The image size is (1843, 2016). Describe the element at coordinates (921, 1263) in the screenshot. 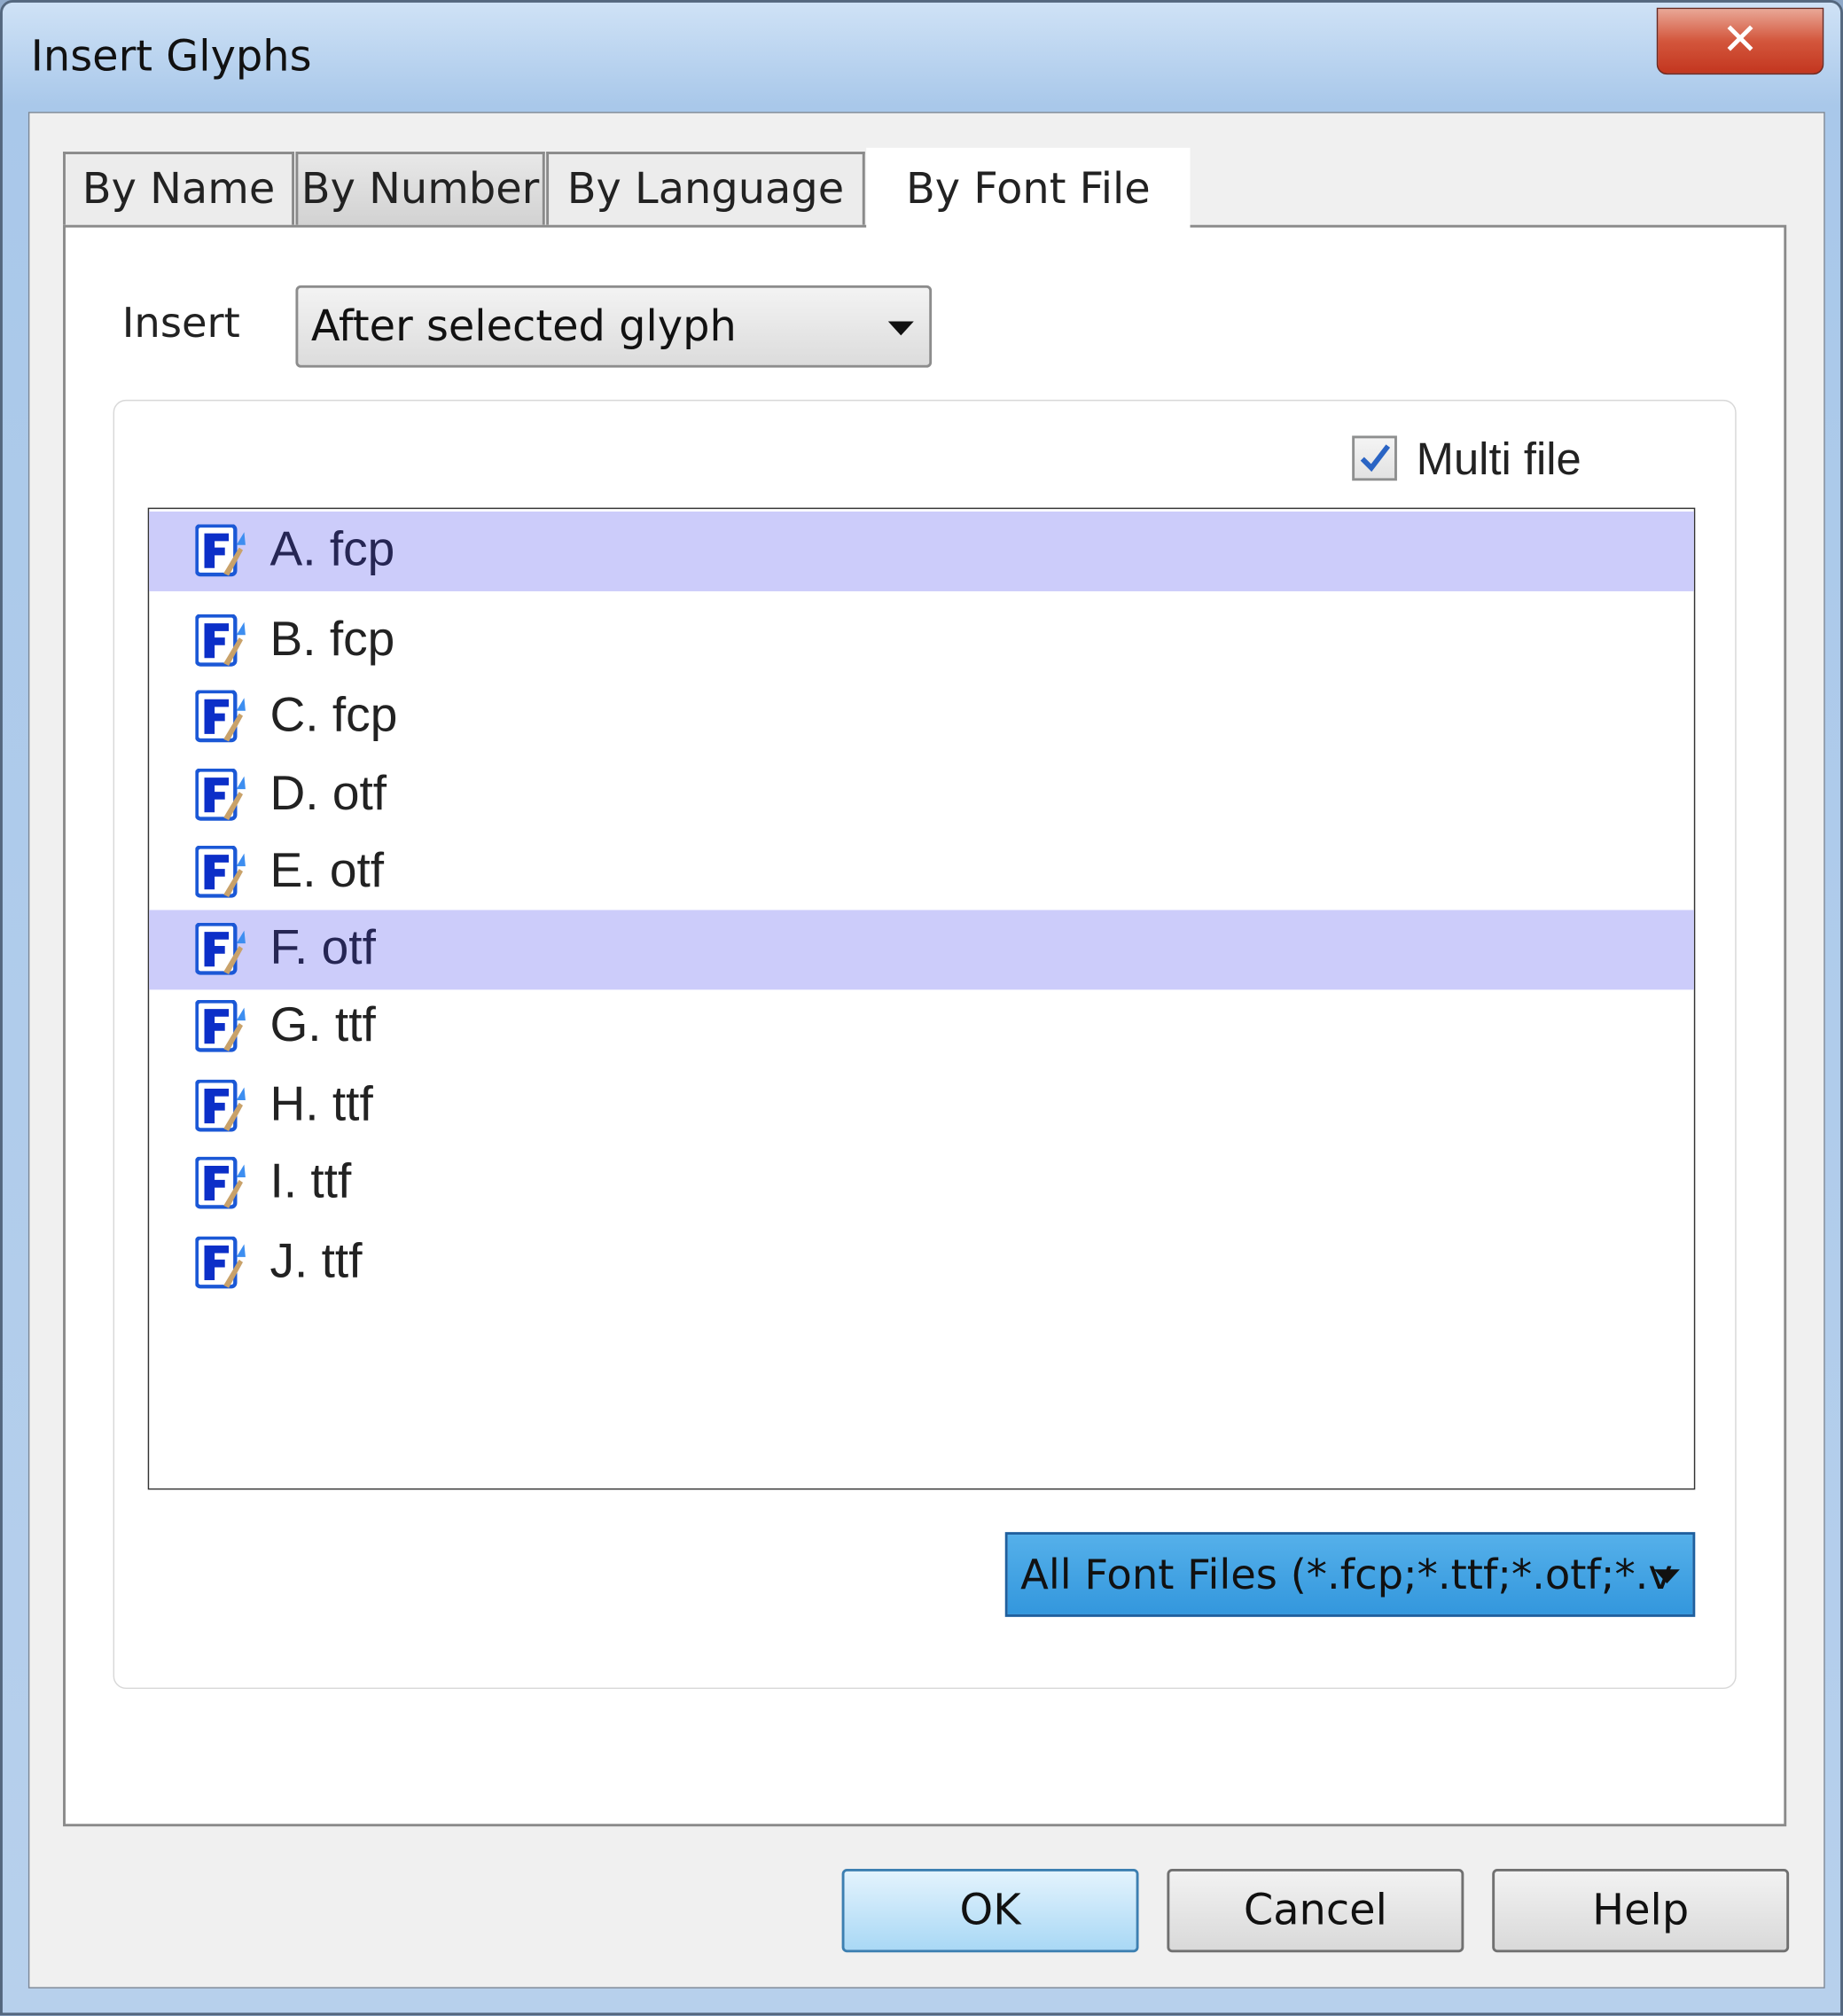

I see `file-list-item: J. ttf` at that location.